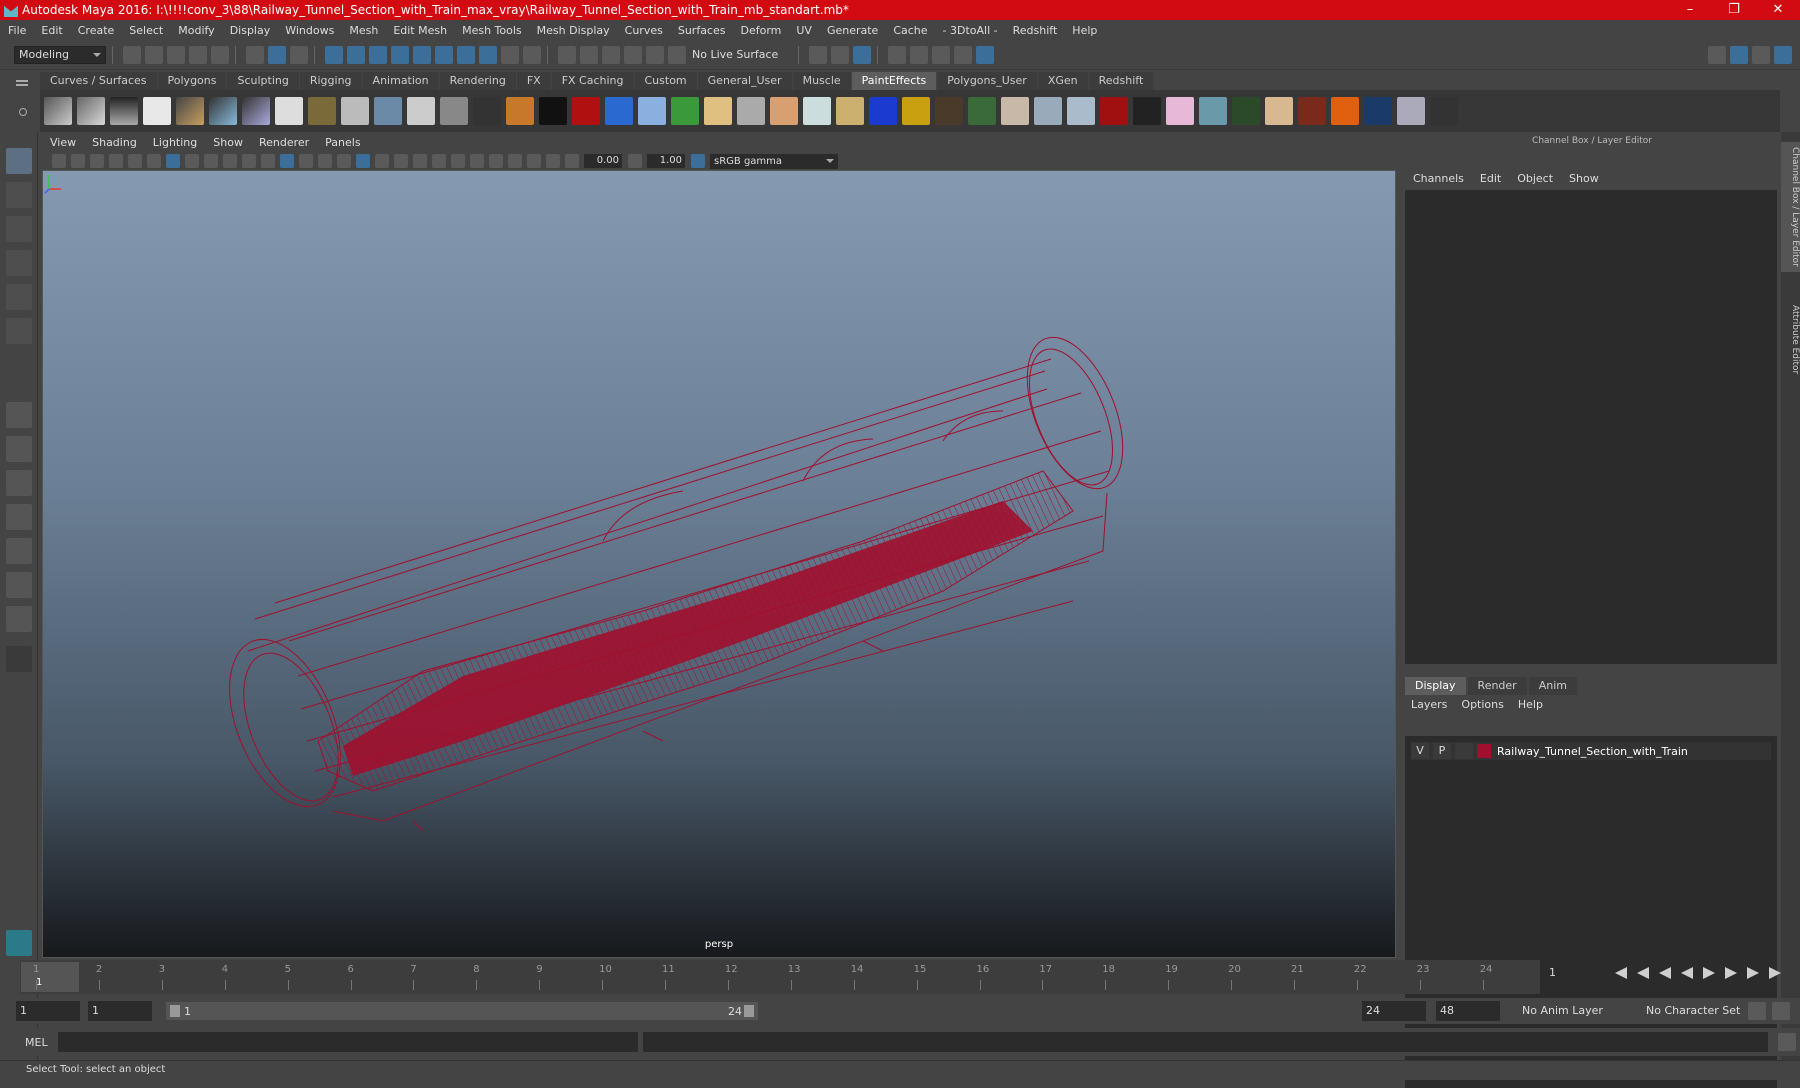  What do you see at coordinates (1535, 180) in the screenshot?
I see `cb-menu-object: Object` at bounding box center [1535, 180].